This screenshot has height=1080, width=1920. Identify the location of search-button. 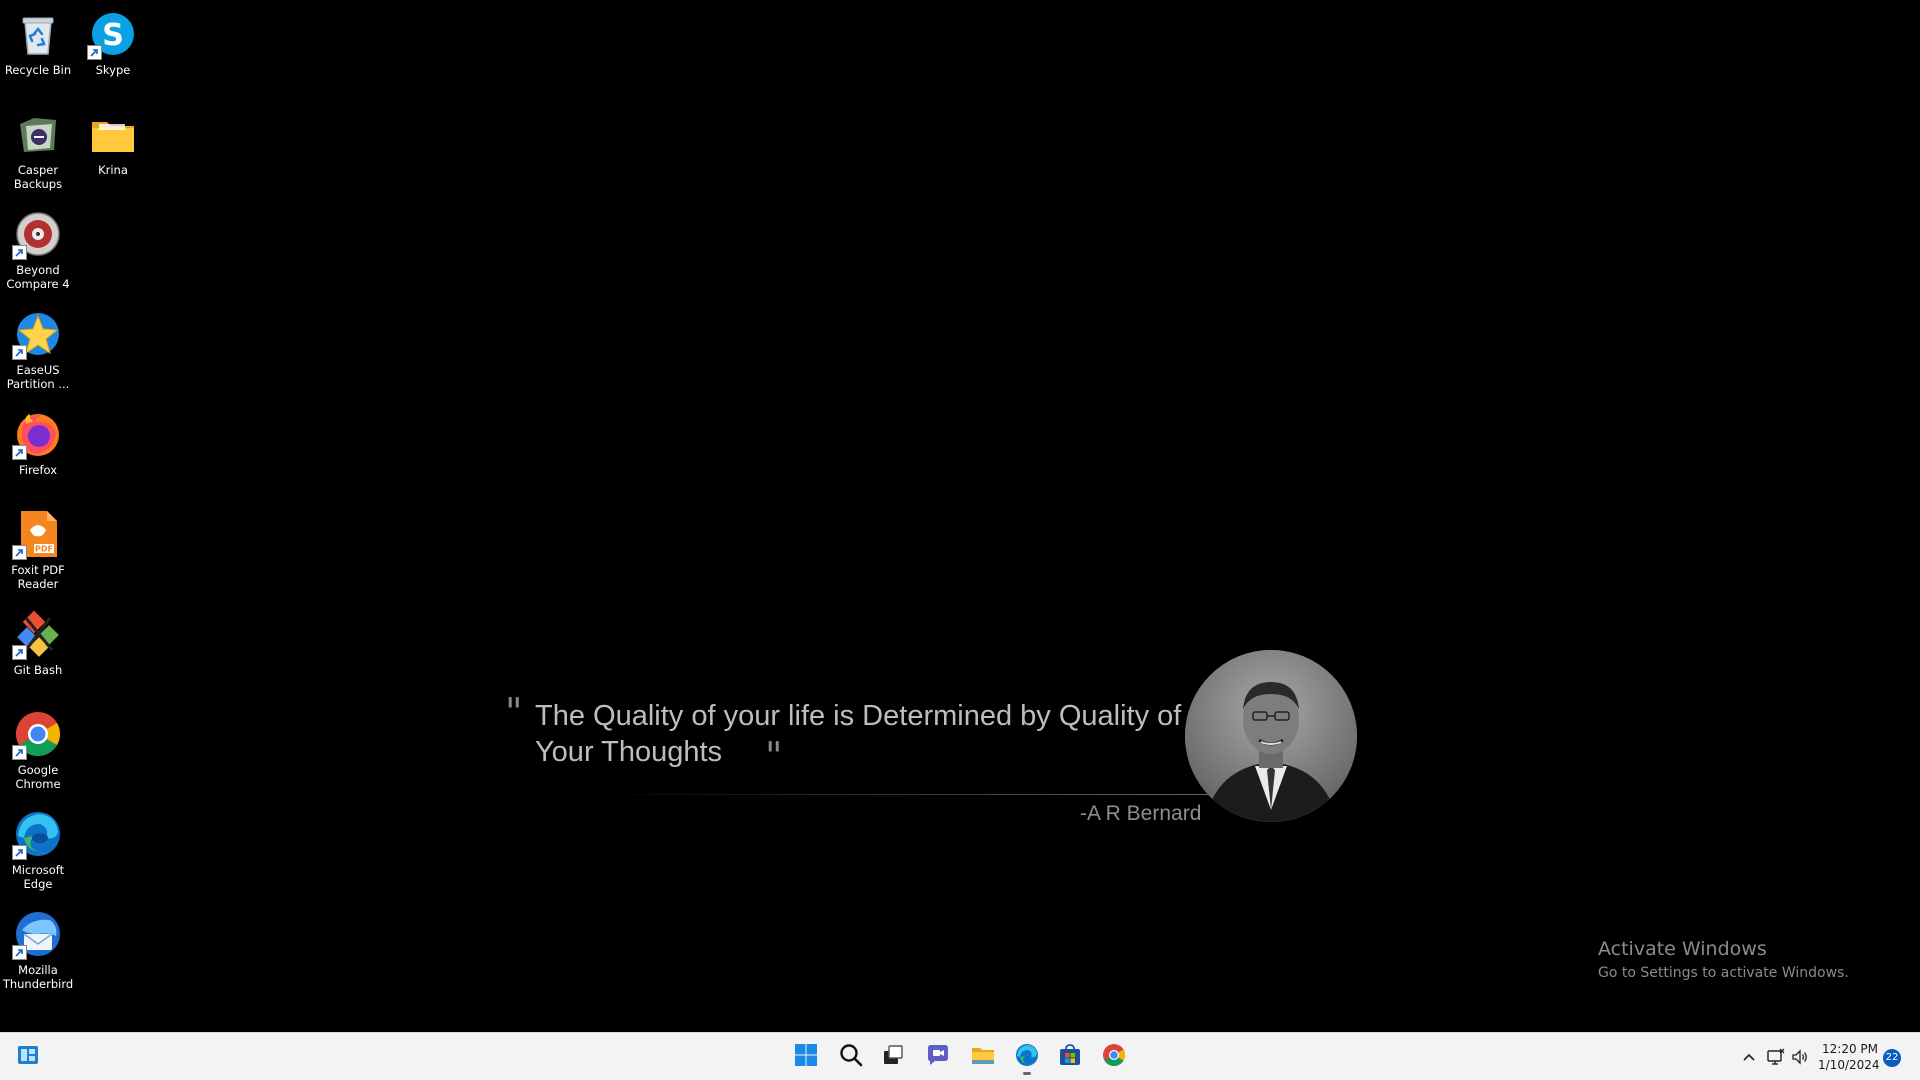
(851, 1057).